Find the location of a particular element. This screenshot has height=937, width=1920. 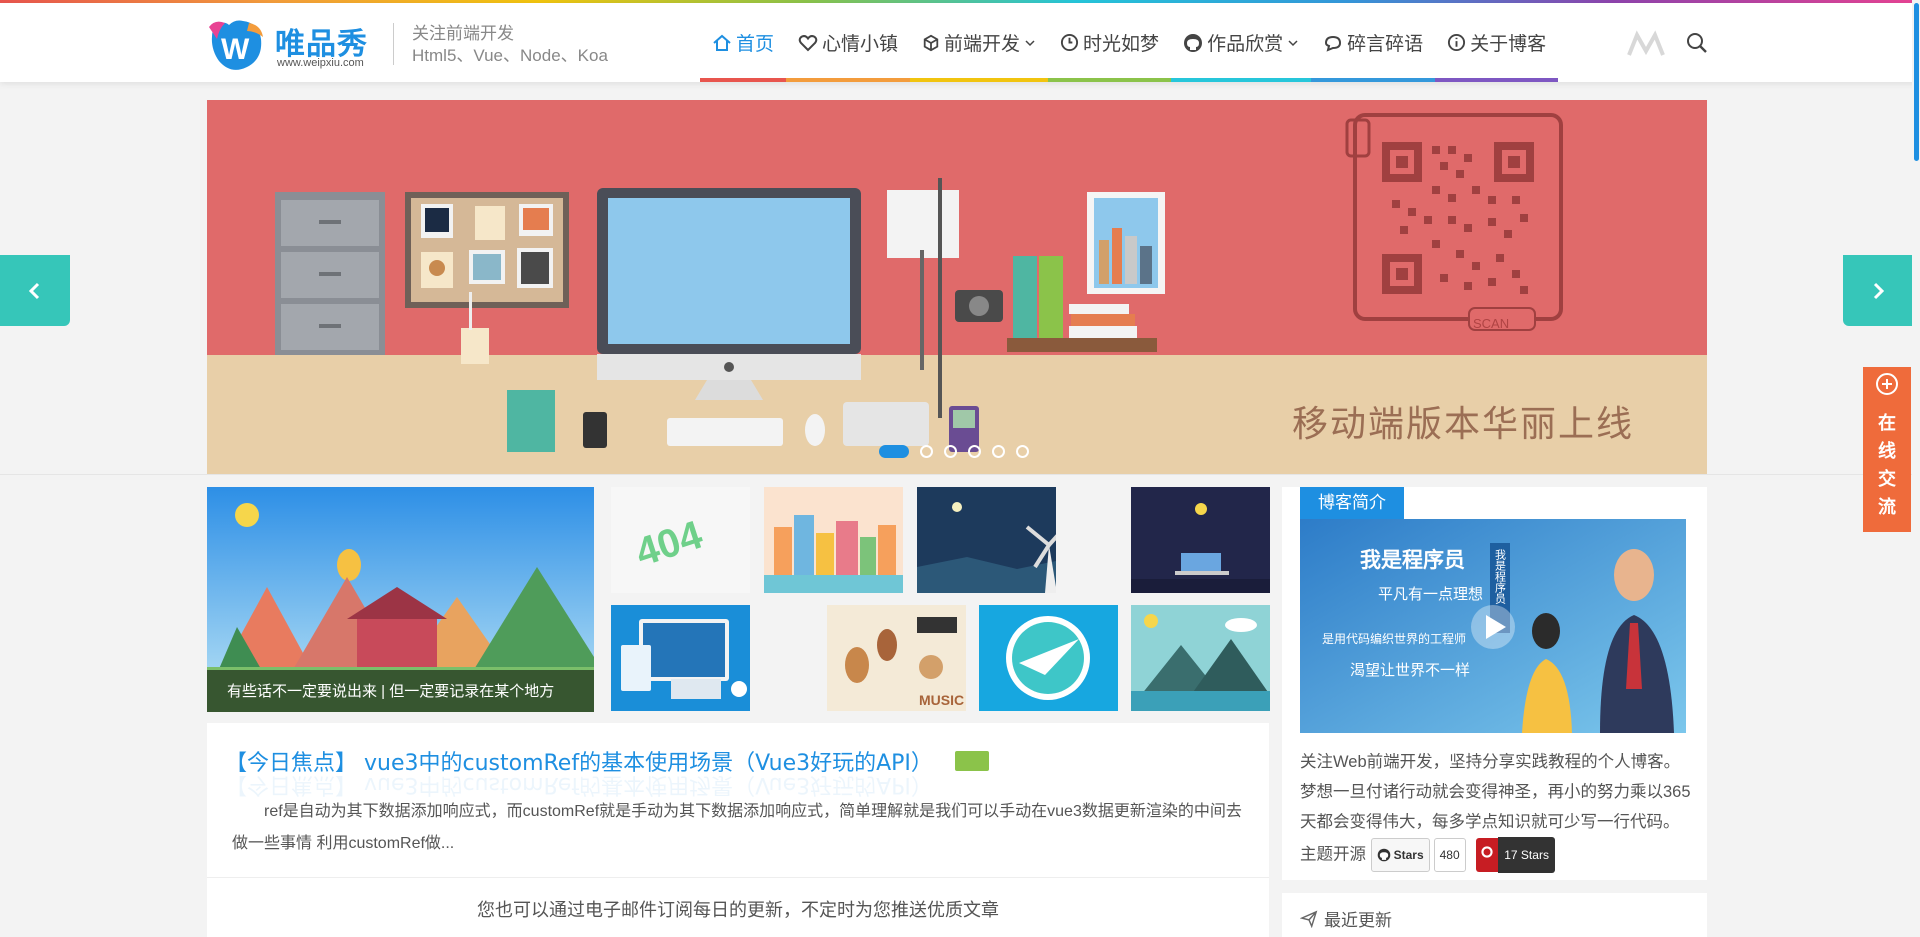

nav-label: 心情小镇 is located at coordinates (860, 44).